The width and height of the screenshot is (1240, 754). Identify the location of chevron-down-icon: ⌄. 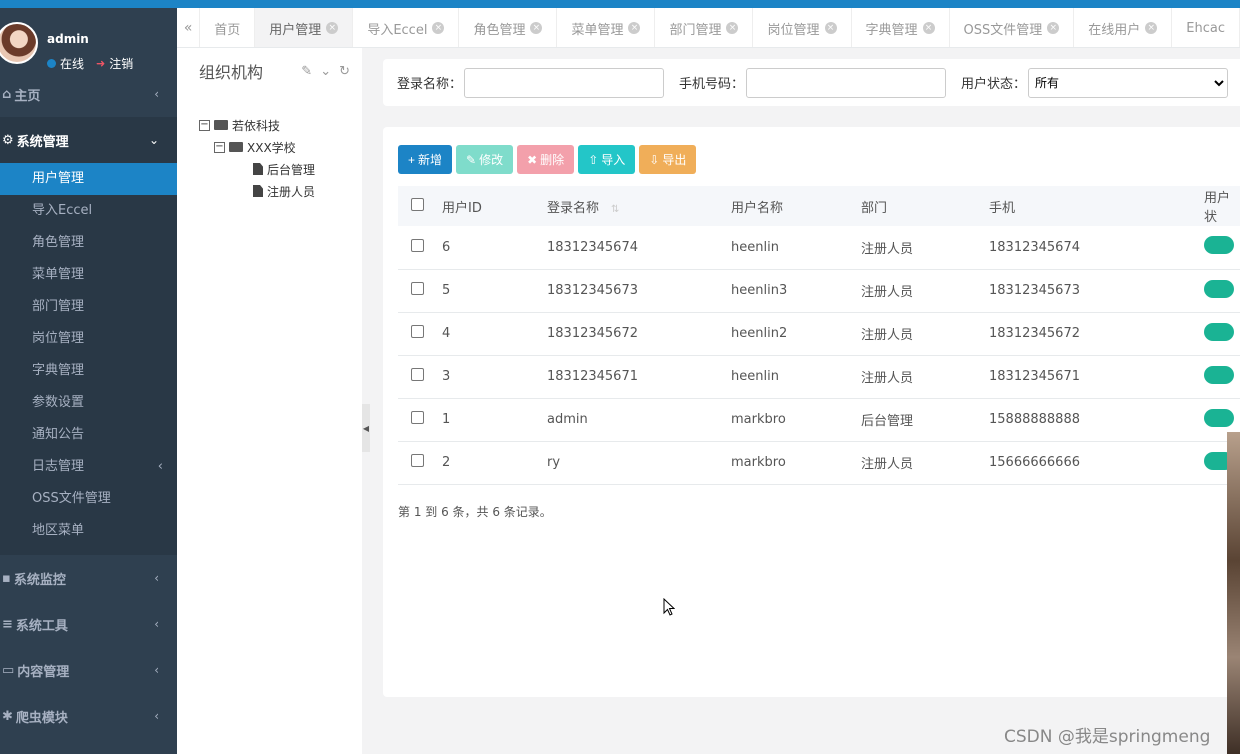
(325, 71).